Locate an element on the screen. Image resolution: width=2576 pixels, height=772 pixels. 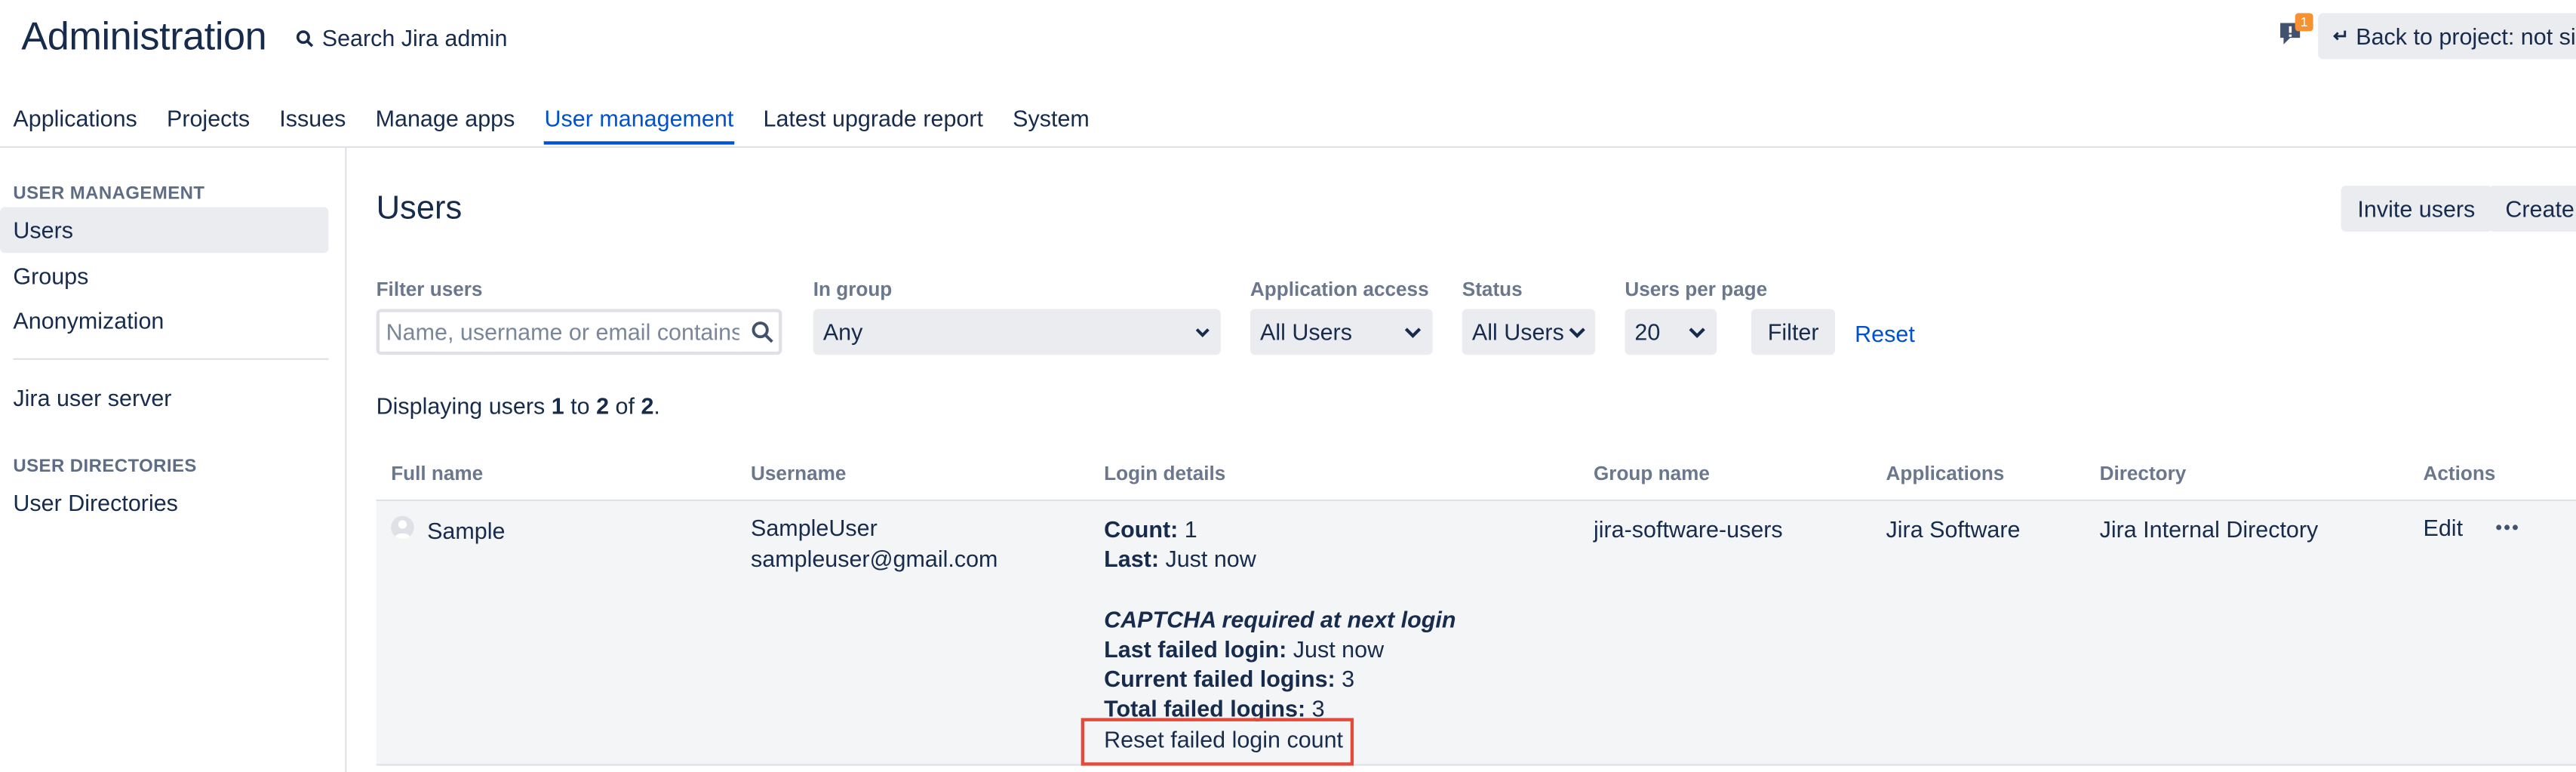
users-per-page-value: 20 is located at coordinates (1647, 332).